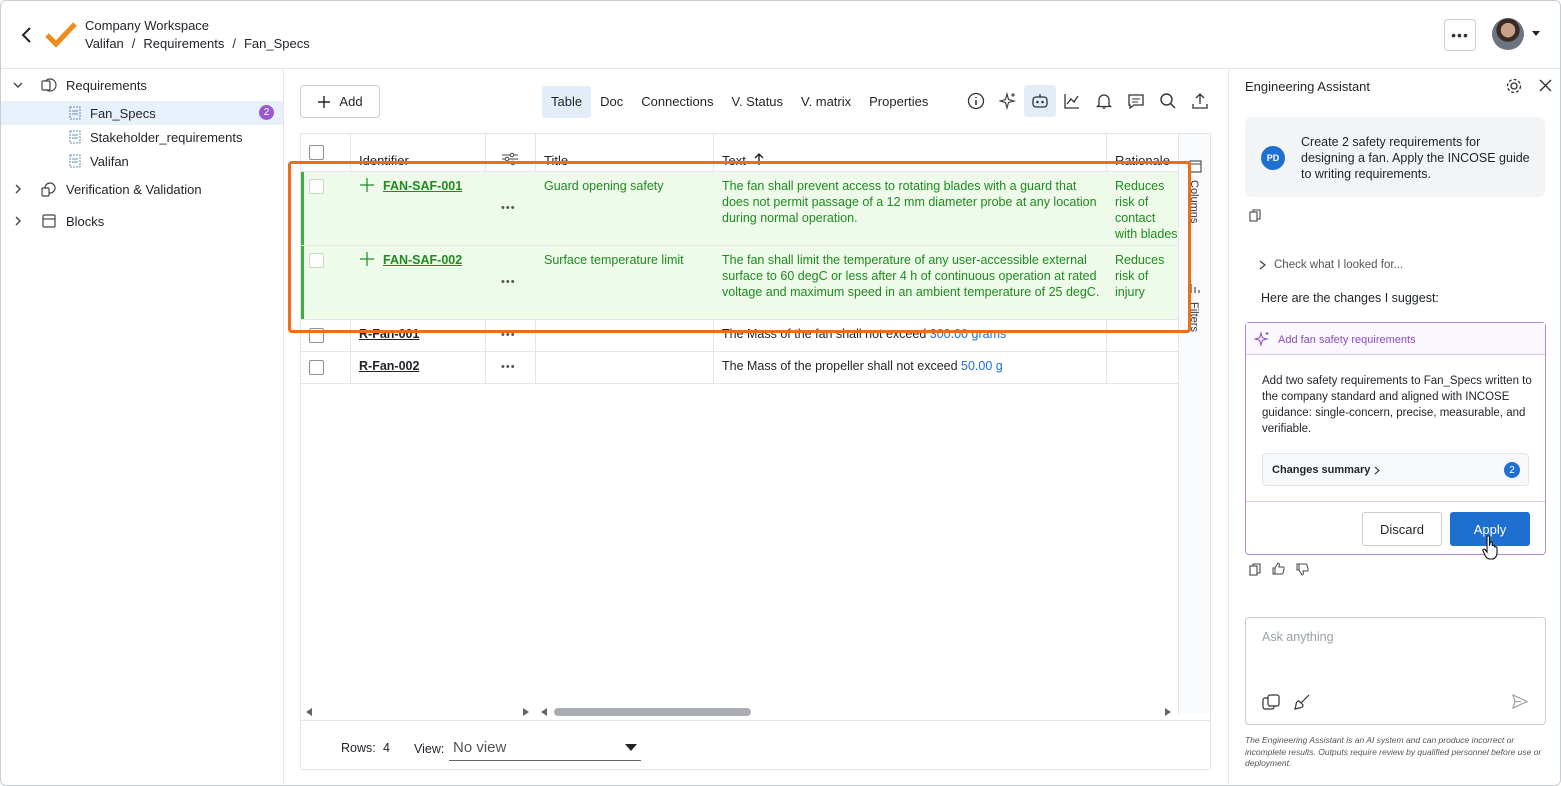 Image resolution: width=1561 pixels, height=786 pixels. What do you see at coordinates (123, 113) in the screenshot?
I see `tree-item-label: Fan_Specs` at bounding box center [123, 113].